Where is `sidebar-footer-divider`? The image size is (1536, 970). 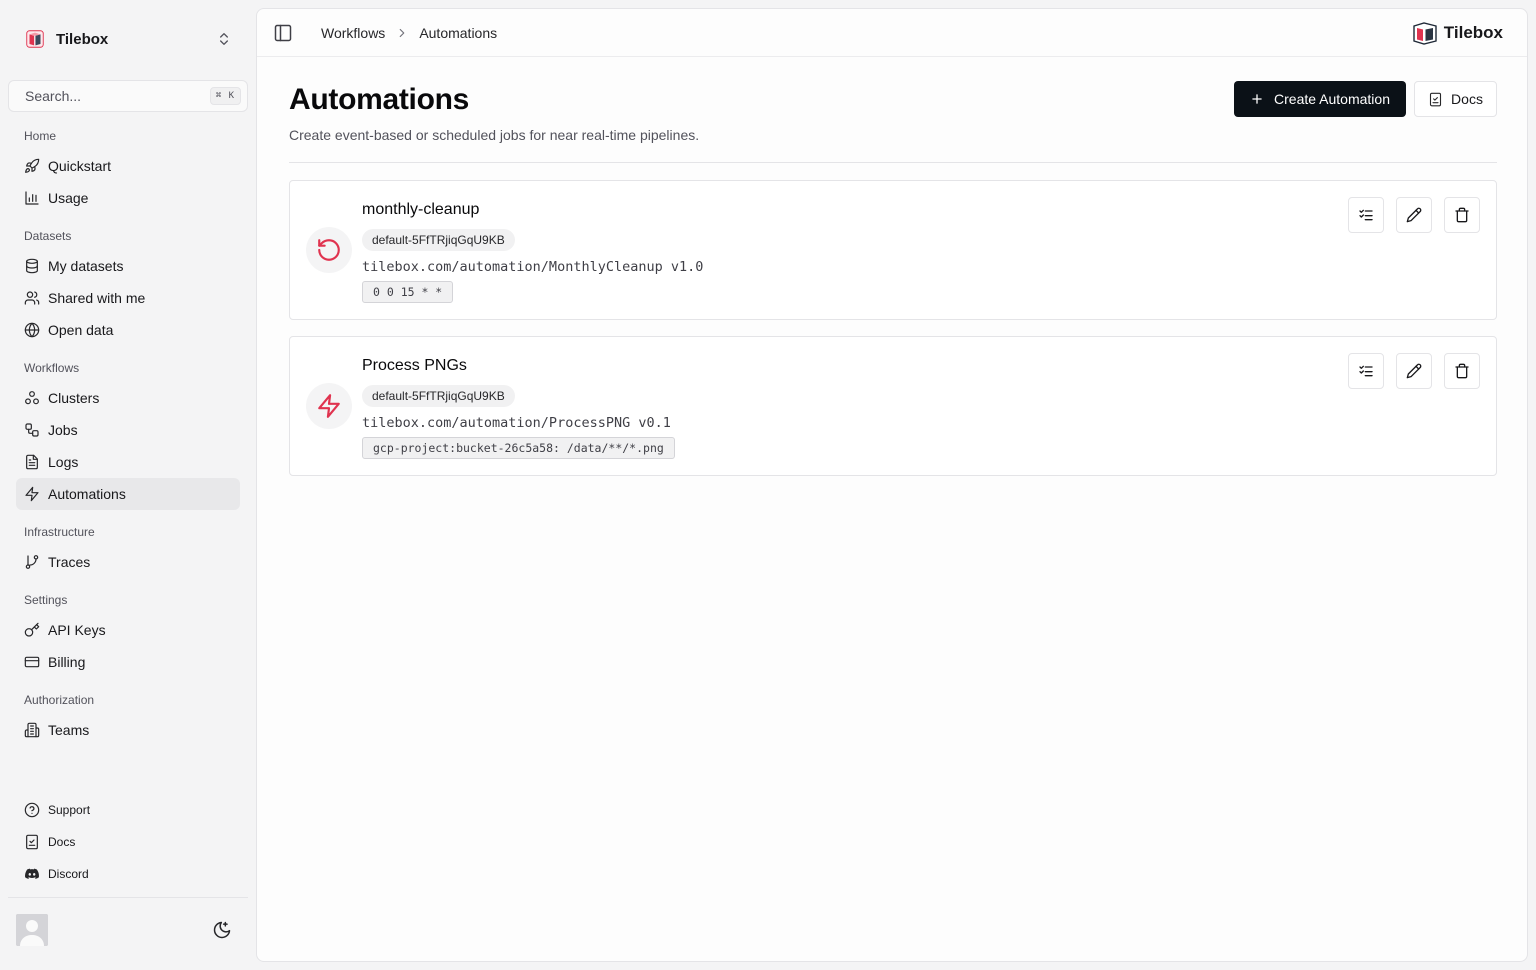 sidebar-footer-divider is located at coordinates (128, 897).